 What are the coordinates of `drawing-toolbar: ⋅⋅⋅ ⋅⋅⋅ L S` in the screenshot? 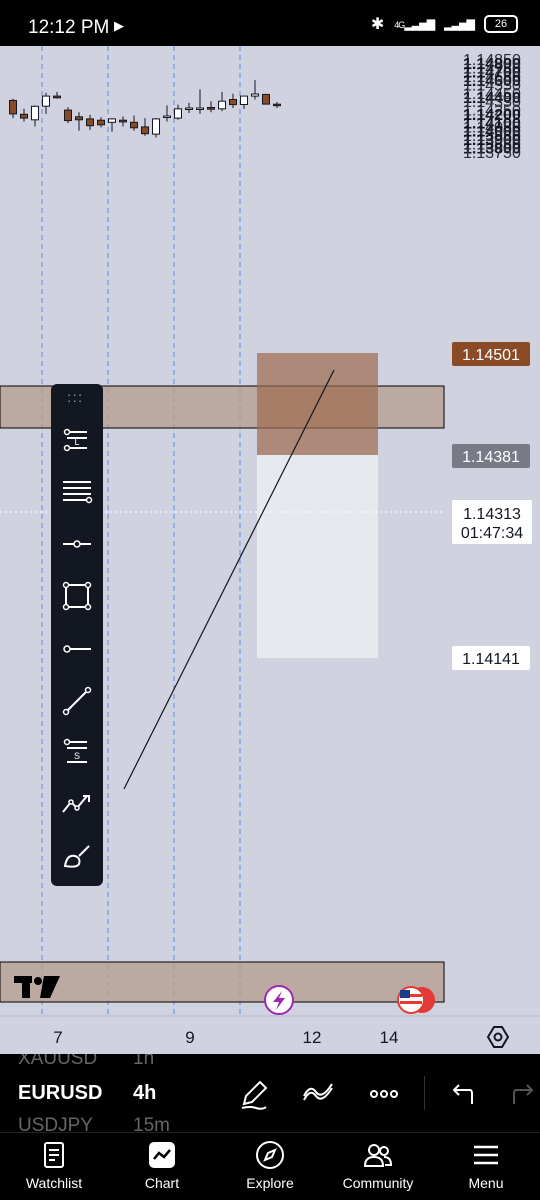 It's located at (77, 635).